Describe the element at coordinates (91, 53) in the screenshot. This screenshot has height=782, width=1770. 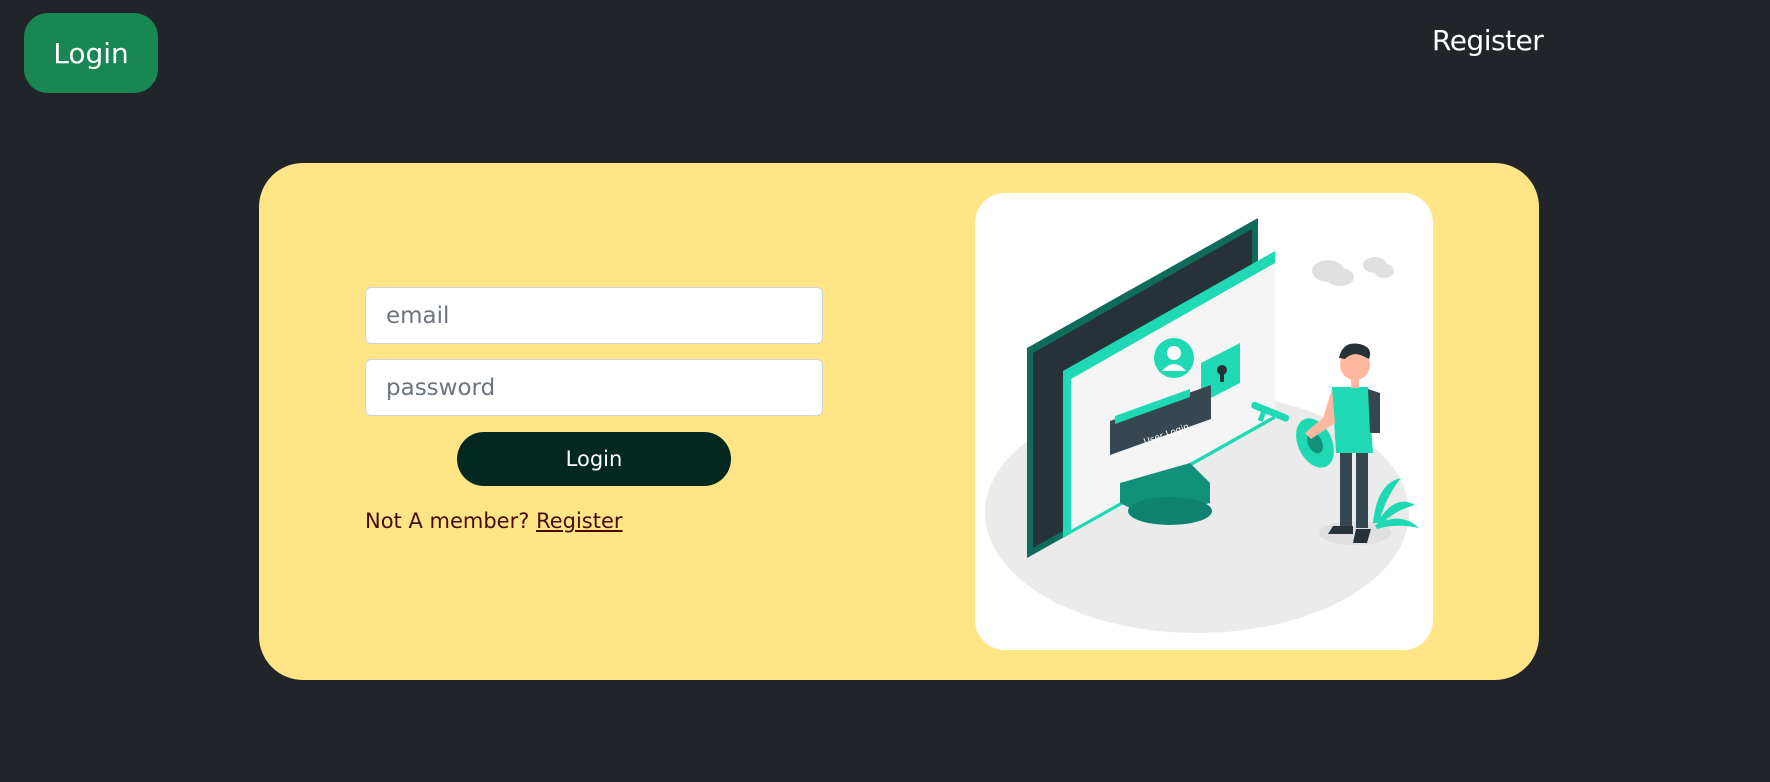
I see `nav-login-button: Login` at that location.